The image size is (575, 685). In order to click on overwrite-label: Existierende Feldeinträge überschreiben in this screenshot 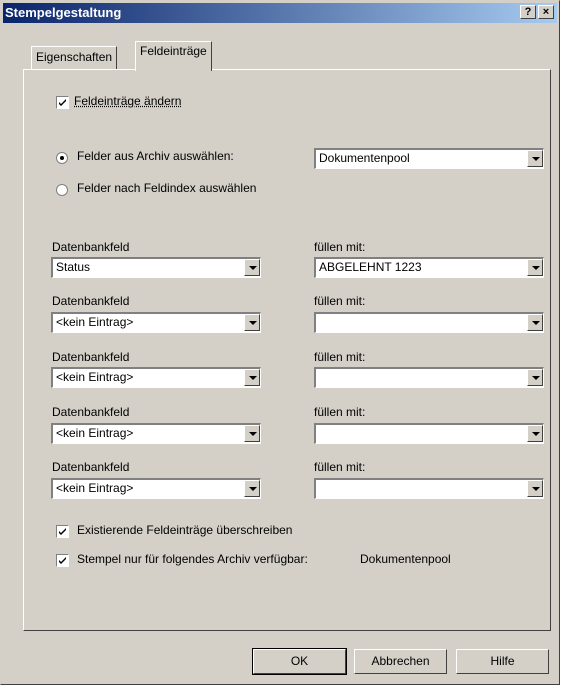, I will do `click(185, 530)`.